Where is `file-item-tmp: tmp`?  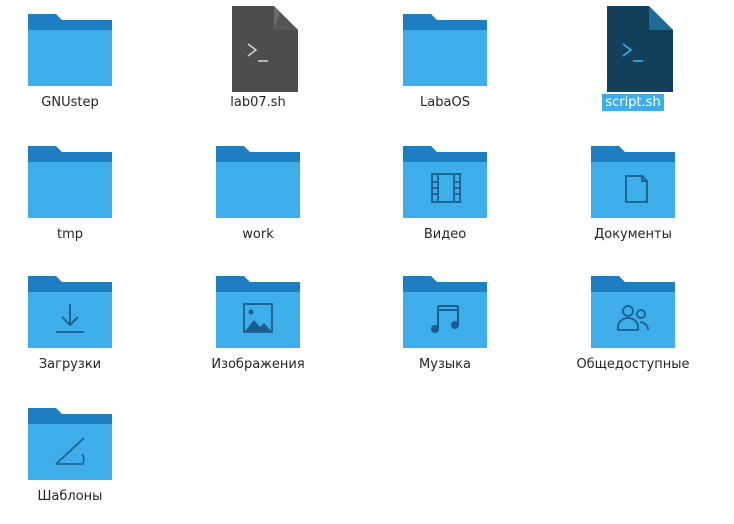 file-item-tmp: tmp is located at coordinates (75, 197).